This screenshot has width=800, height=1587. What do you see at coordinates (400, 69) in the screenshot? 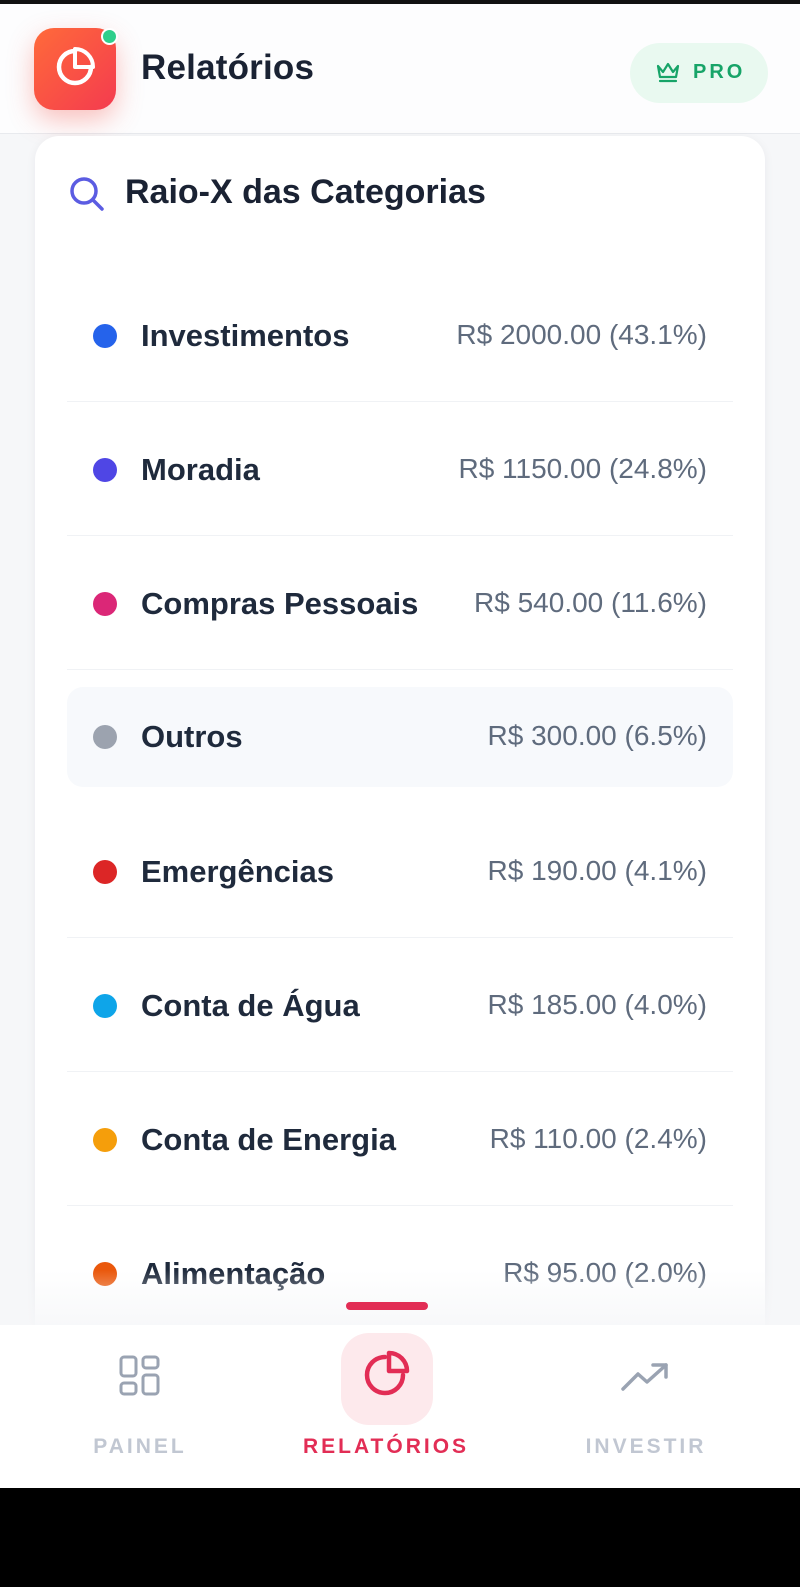
I see `app-header: Relatórios PRO` at bounding box center [400, 69].